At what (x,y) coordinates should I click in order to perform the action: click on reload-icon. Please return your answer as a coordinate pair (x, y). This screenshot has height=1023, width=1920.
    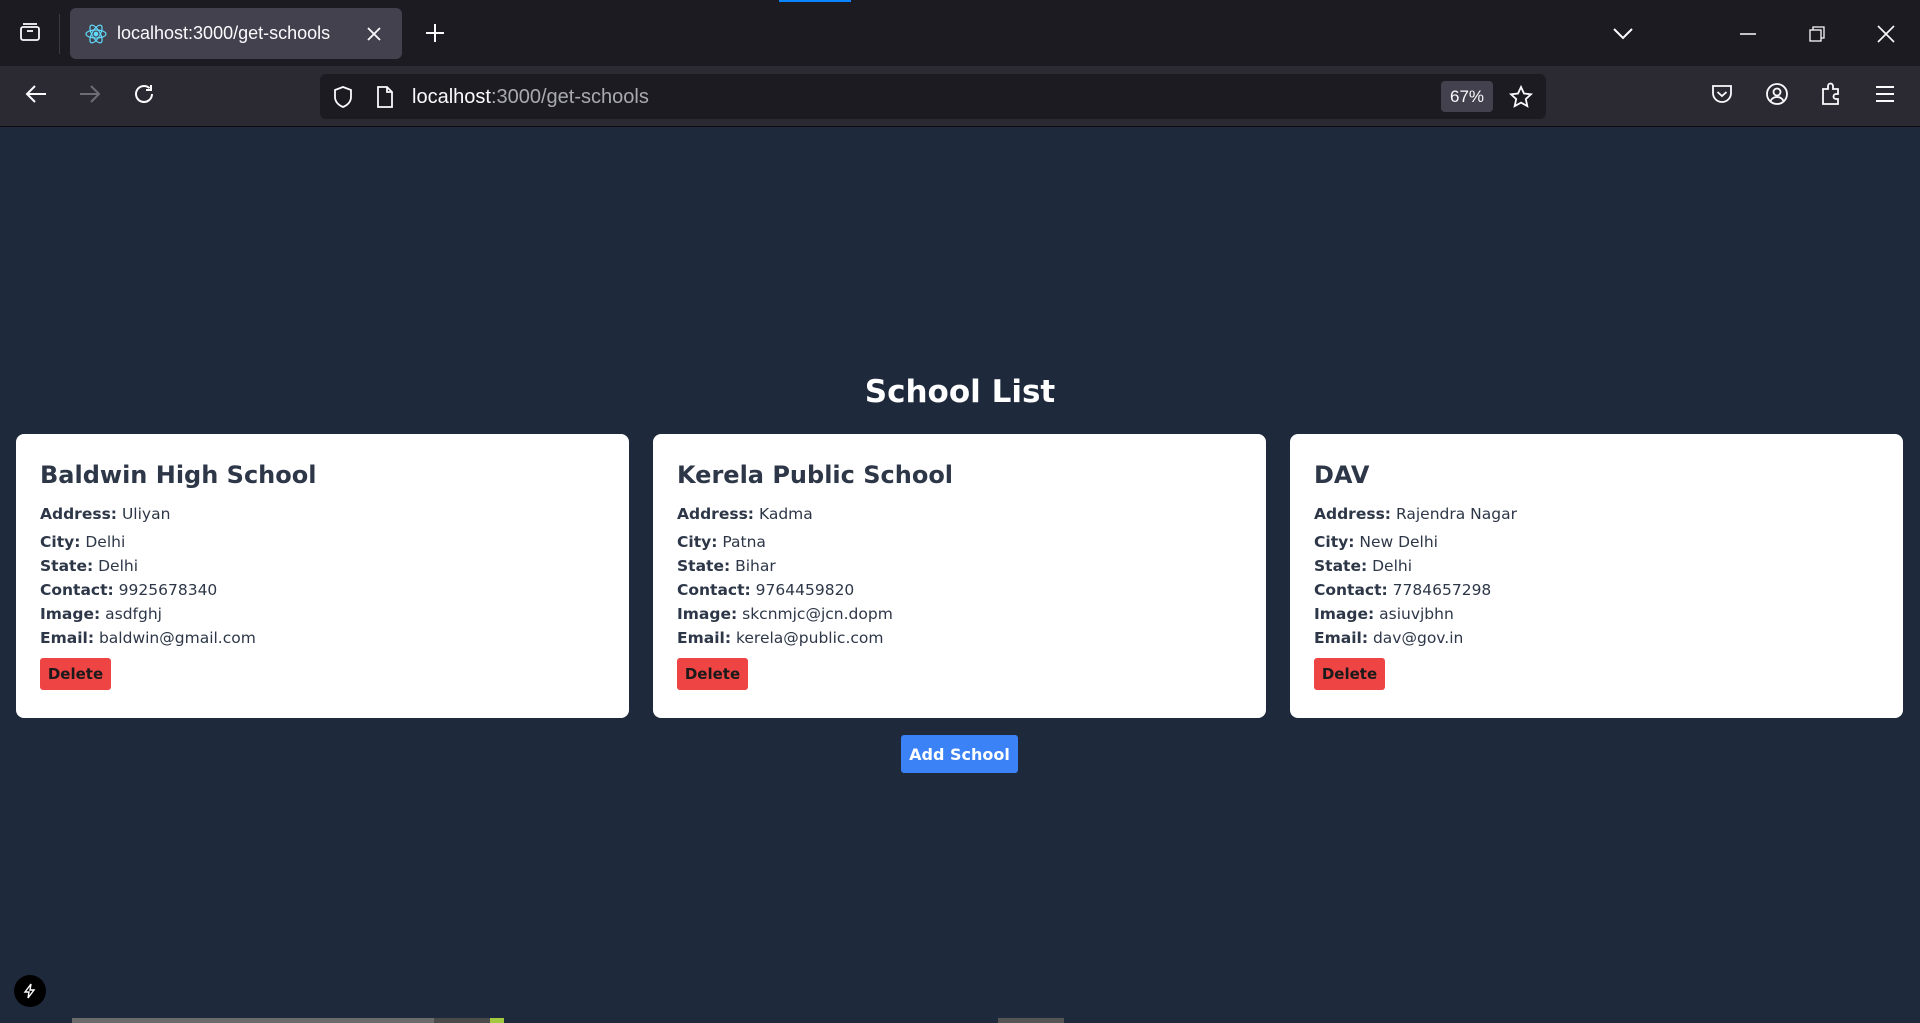
    Looking at the image, I should click on (144, 94).